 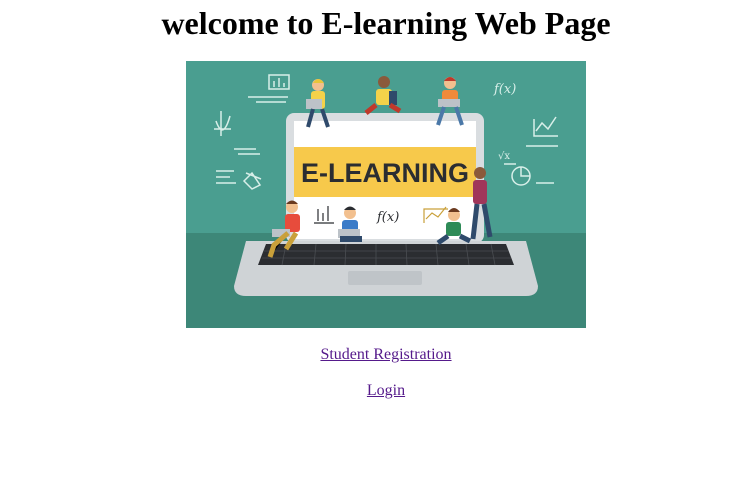 I want to click on laptop-trackpad, so click(x=385, y=278).